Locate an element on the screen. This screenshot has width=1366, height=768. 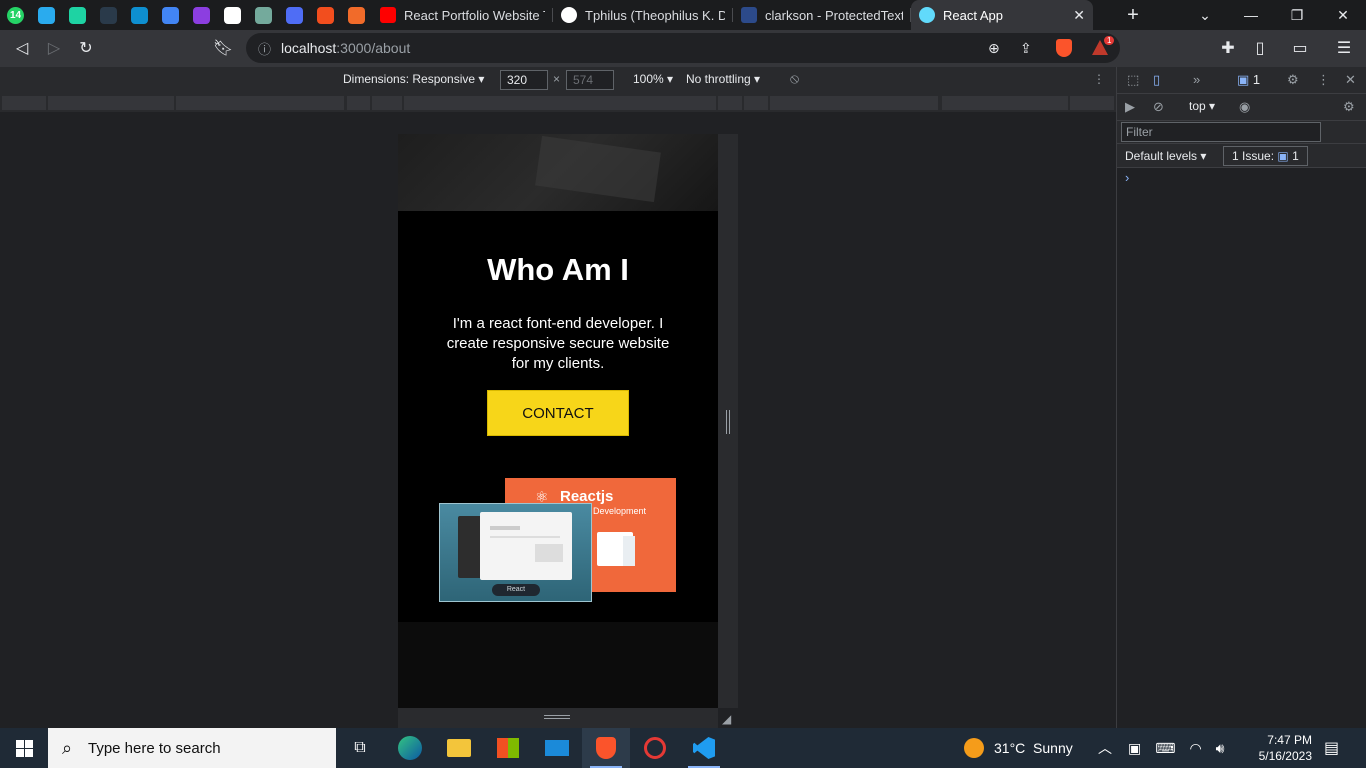
console-settings-icon: ⚙ is located at coordinates (1349, 107).